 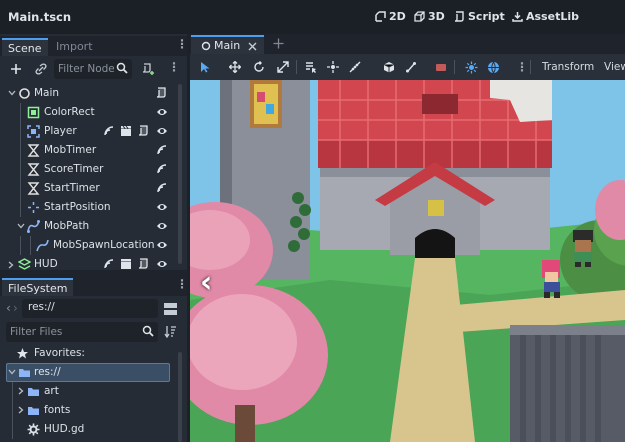 What do you see at coordinates (471, 67) in the screenshot?
I see `smart-snap-button` at bounding box center [471, 67].